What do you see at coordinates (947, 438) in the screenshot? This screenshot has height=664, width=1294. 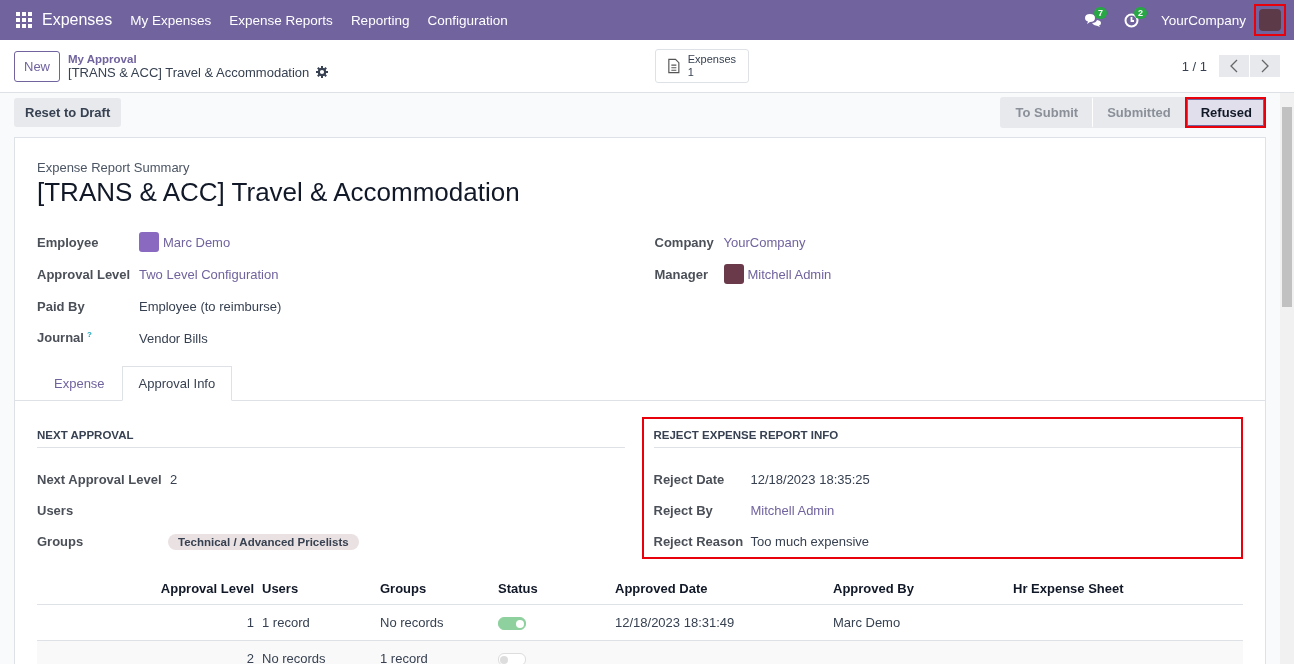 I see `section-heading: REJECT EXPENSE REPORT INFO` at bounding box center [947, 438].